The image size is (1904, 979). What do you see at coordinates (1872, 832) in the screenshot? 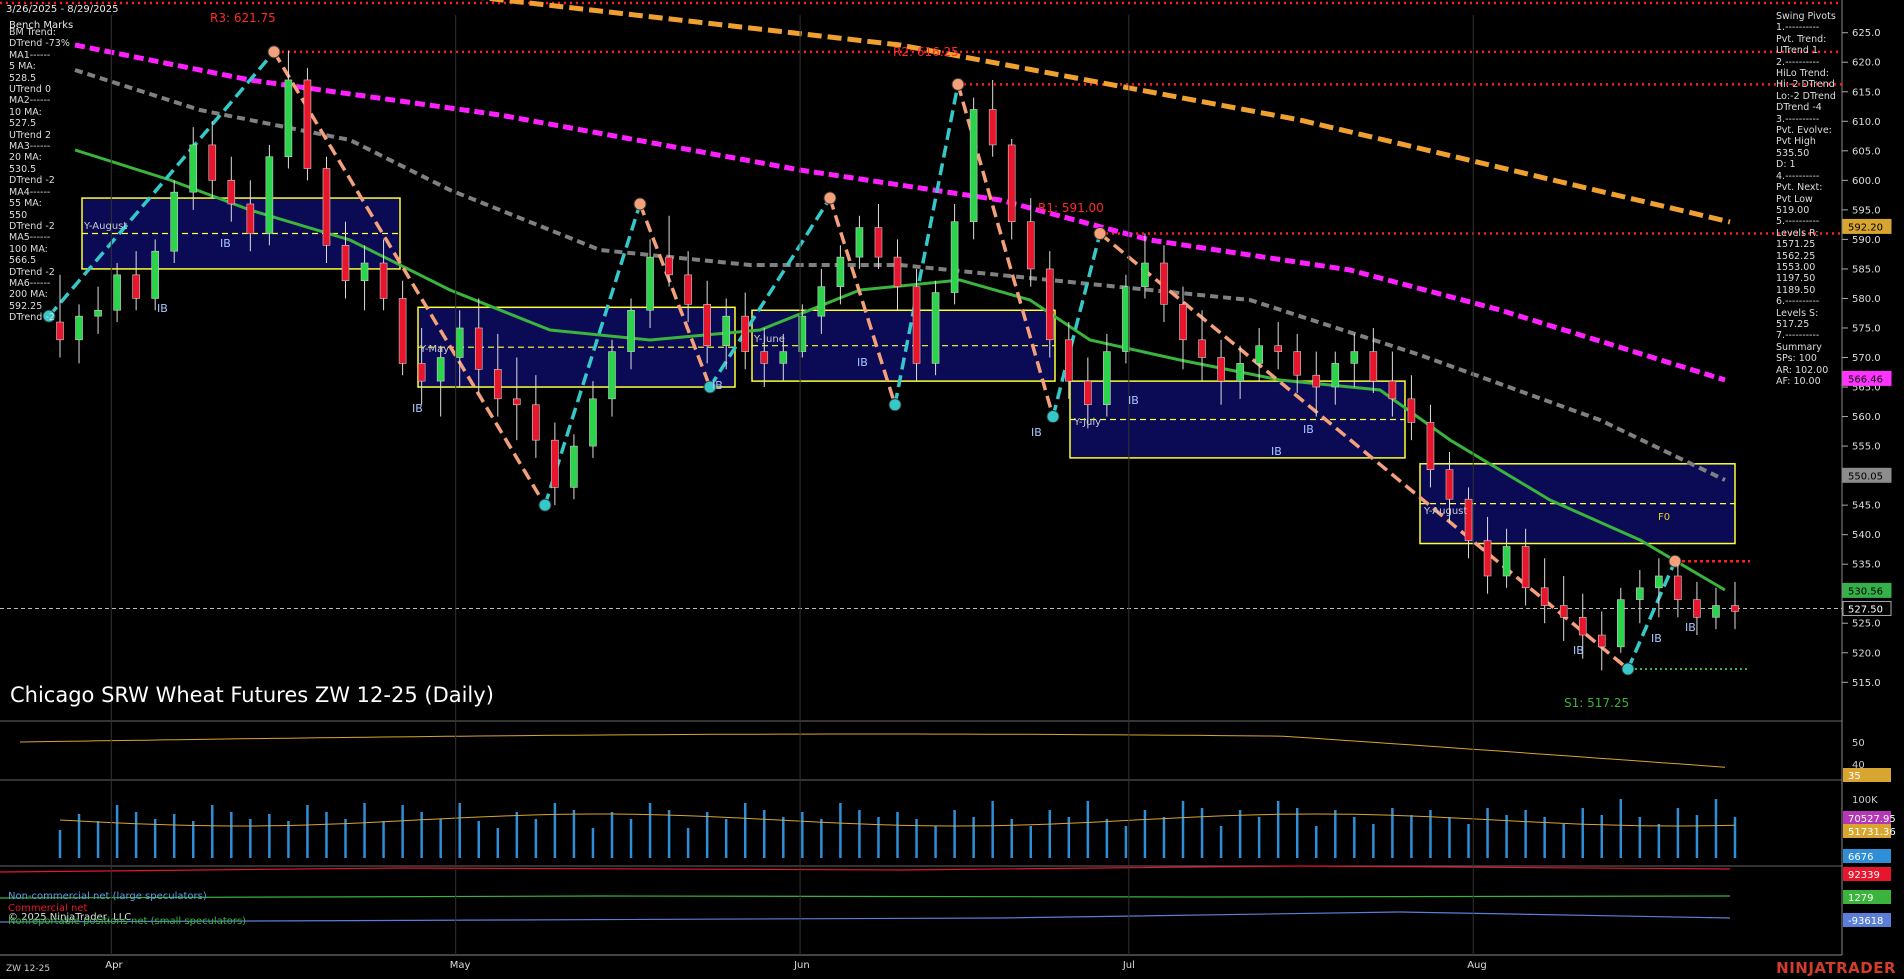
I see `sub-panel-tag-text: 51731.36` at bounding box center [1872, 832].